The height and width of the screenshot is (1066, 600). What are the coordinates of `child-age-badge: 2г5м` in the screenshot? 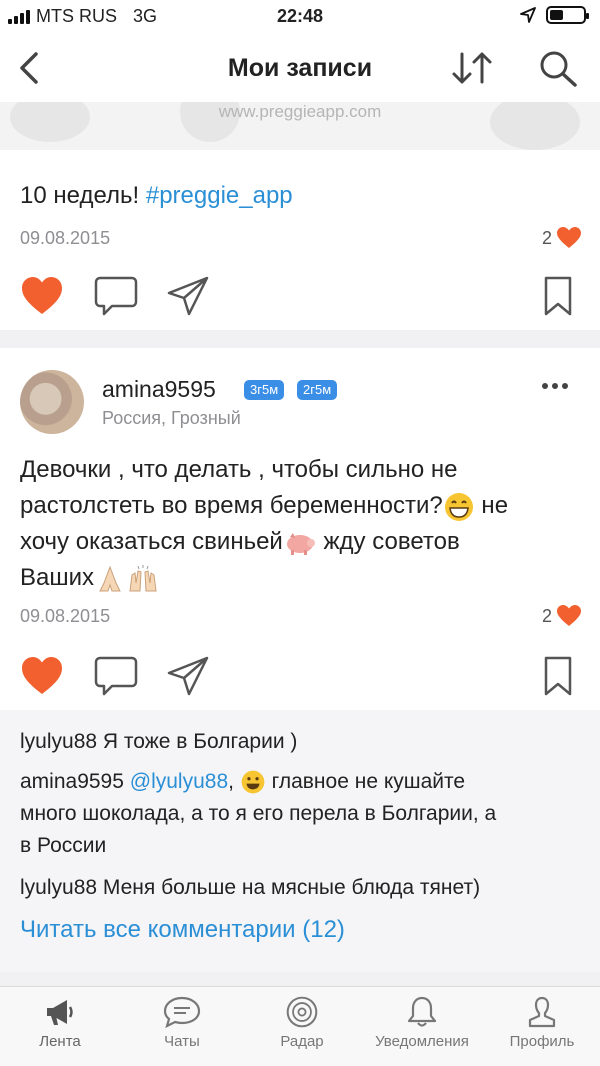 It's located at (317, 390).